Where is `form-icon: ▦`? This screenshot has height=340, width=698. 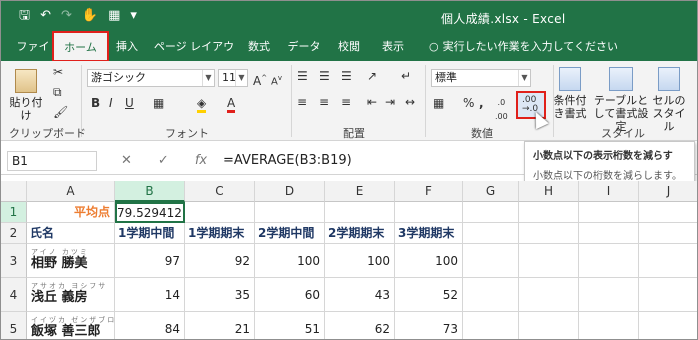
form-icon: ▦ is located at coordinates (114, 16).